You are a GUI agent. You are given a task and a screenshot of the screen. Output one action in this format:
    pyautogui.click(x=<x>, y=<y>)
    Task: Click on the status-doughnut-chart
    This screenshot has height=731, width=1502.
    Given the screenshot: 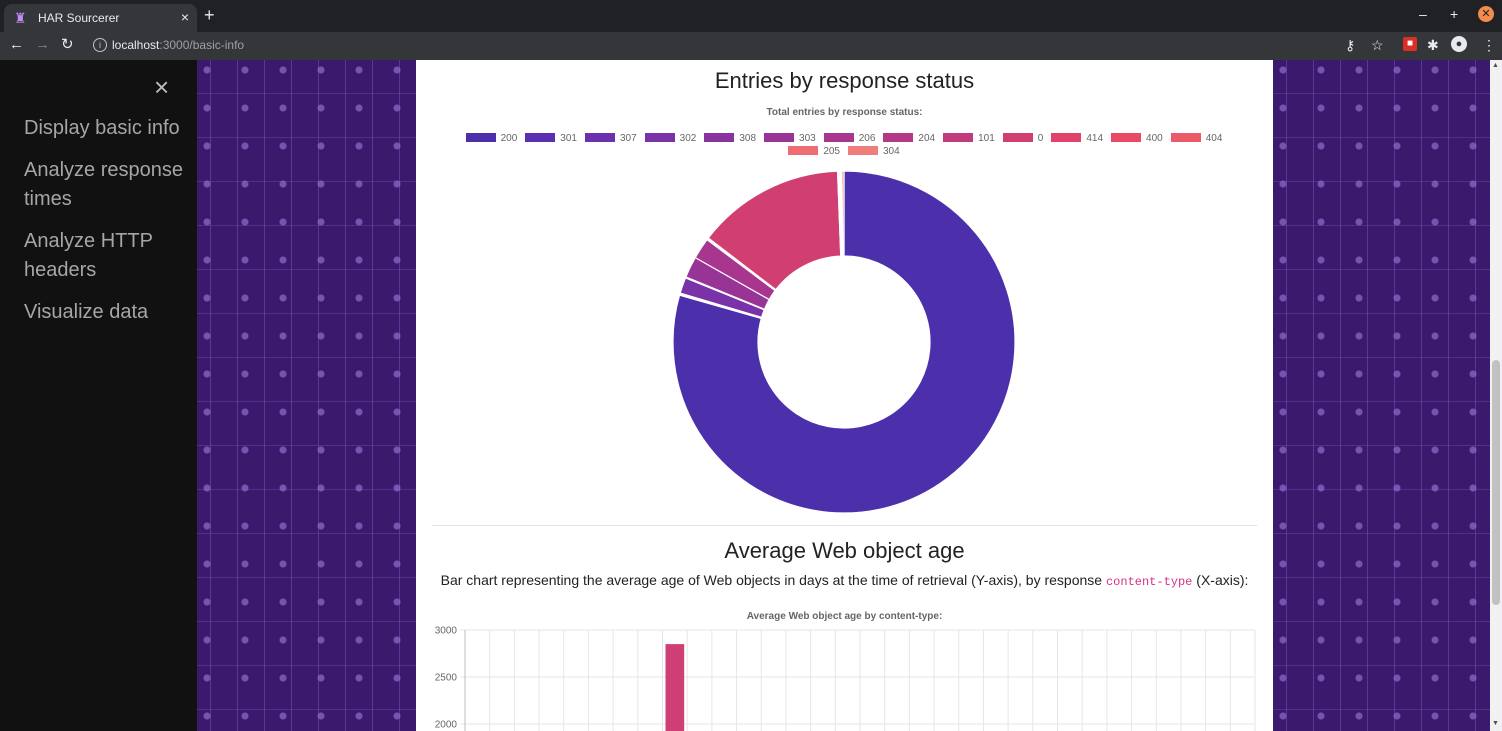 What is the action you would take?
    pyautogui.click(x=844, y=342)
    